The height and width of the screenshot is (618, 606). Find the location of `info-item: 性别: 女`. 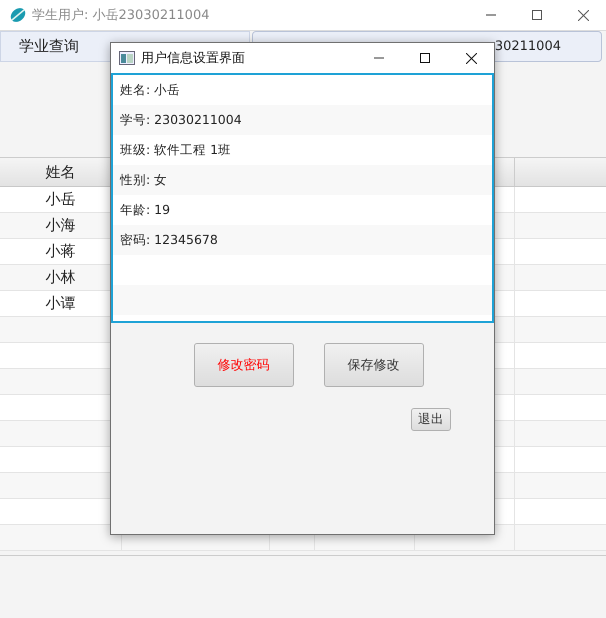

info-item: 性别: 女 is located at coordinates (302, 180).